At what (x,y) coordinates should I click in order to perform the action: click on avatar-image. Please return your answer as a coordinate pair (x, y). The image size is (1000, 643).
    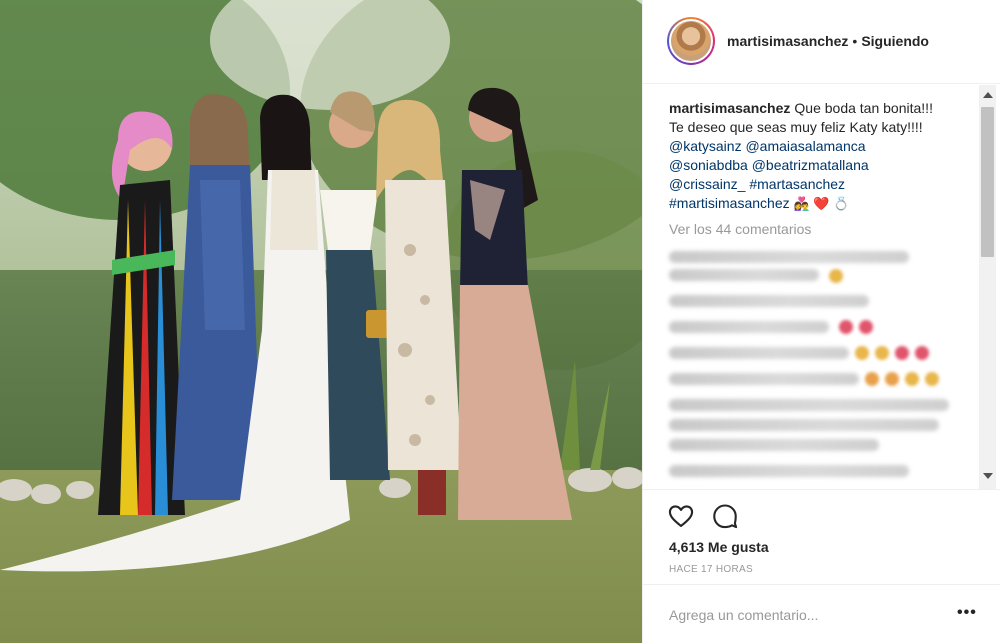
    Looking at the image, I should click on (691, 41).